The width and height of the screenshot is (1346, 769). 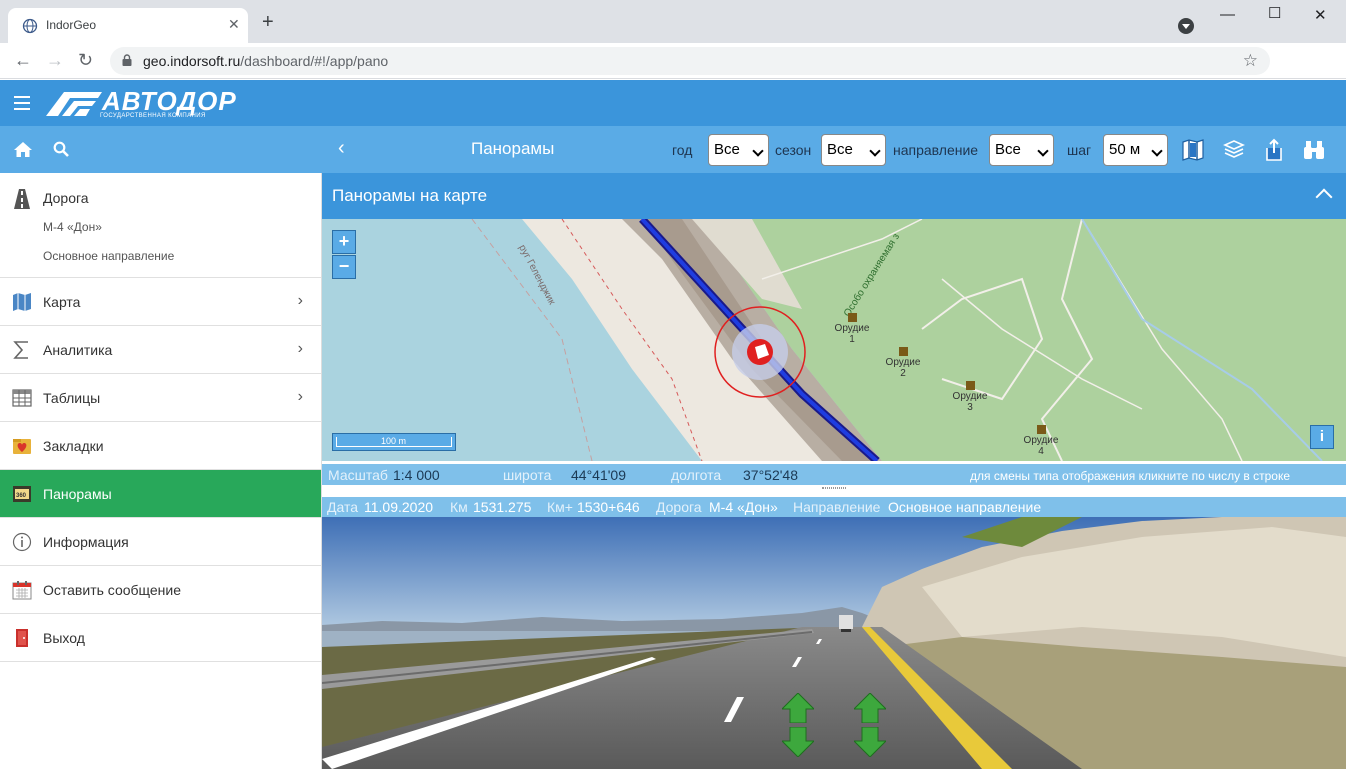 I want to click on move-forward-left-arrow-icon, so click(x=798, y=708).